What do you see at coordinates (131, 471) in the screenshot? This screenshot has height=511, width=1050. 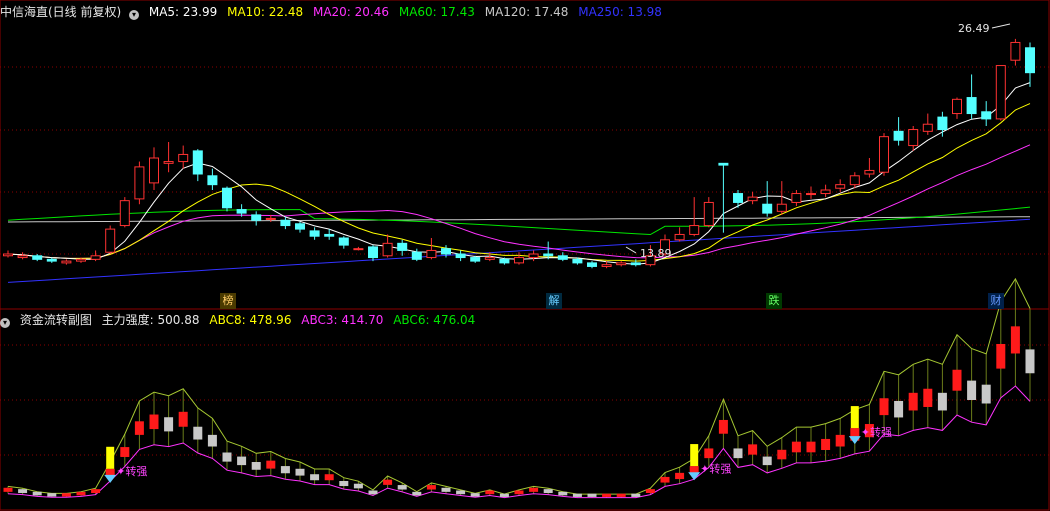 I see `signal-label: ✦转强` at bounding box center [131, 471].